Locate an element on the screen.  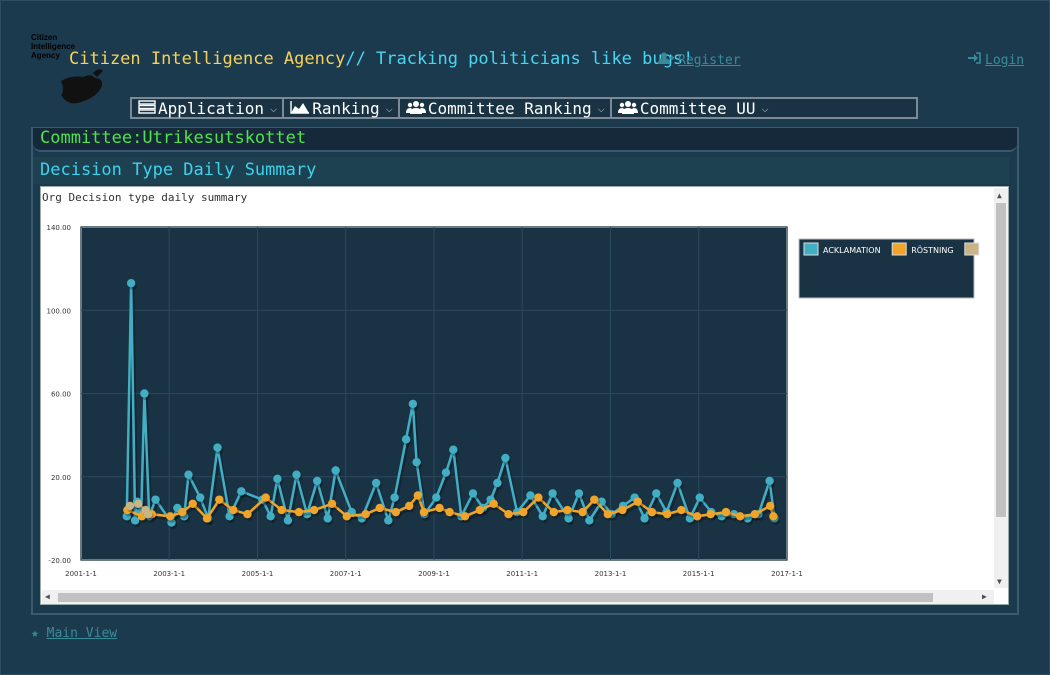
scroll-right-arrow-icon: ▶ is located at coordinates (984, 596).